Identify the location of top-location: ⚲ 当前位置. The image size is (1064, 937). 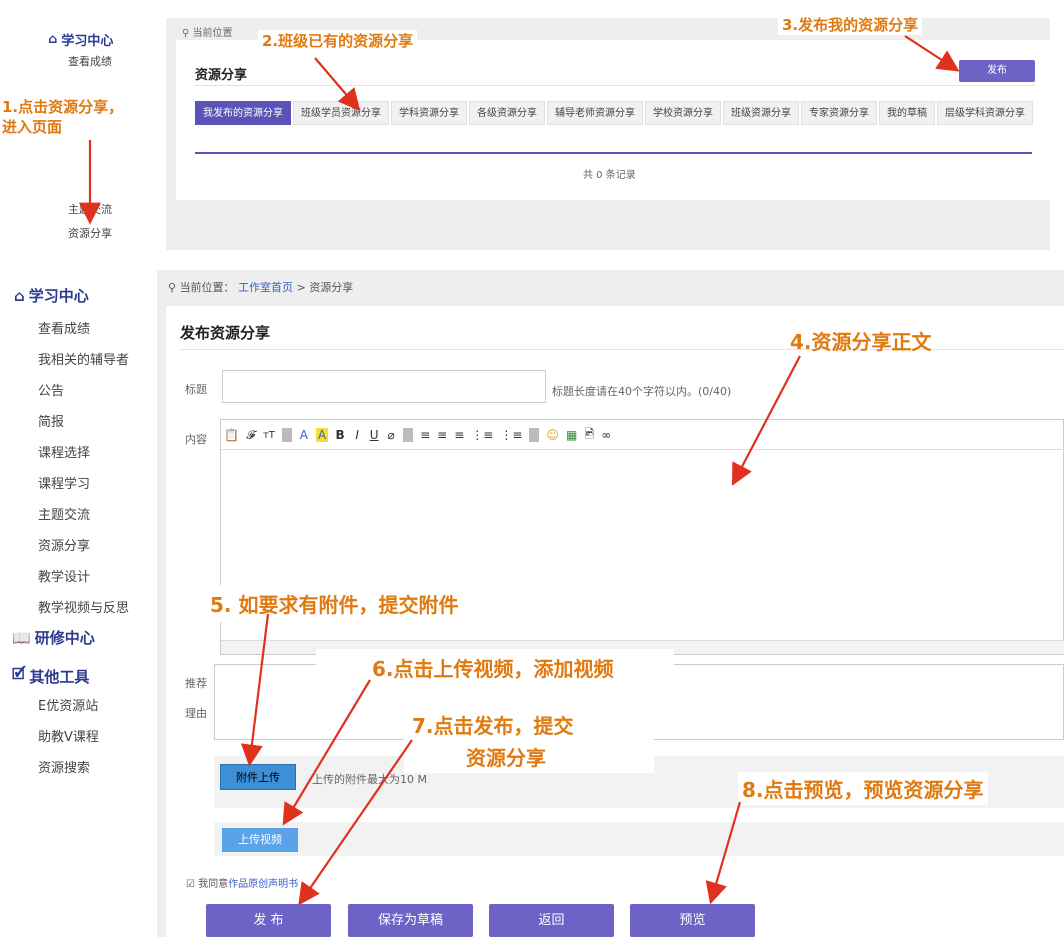
(207, 33).